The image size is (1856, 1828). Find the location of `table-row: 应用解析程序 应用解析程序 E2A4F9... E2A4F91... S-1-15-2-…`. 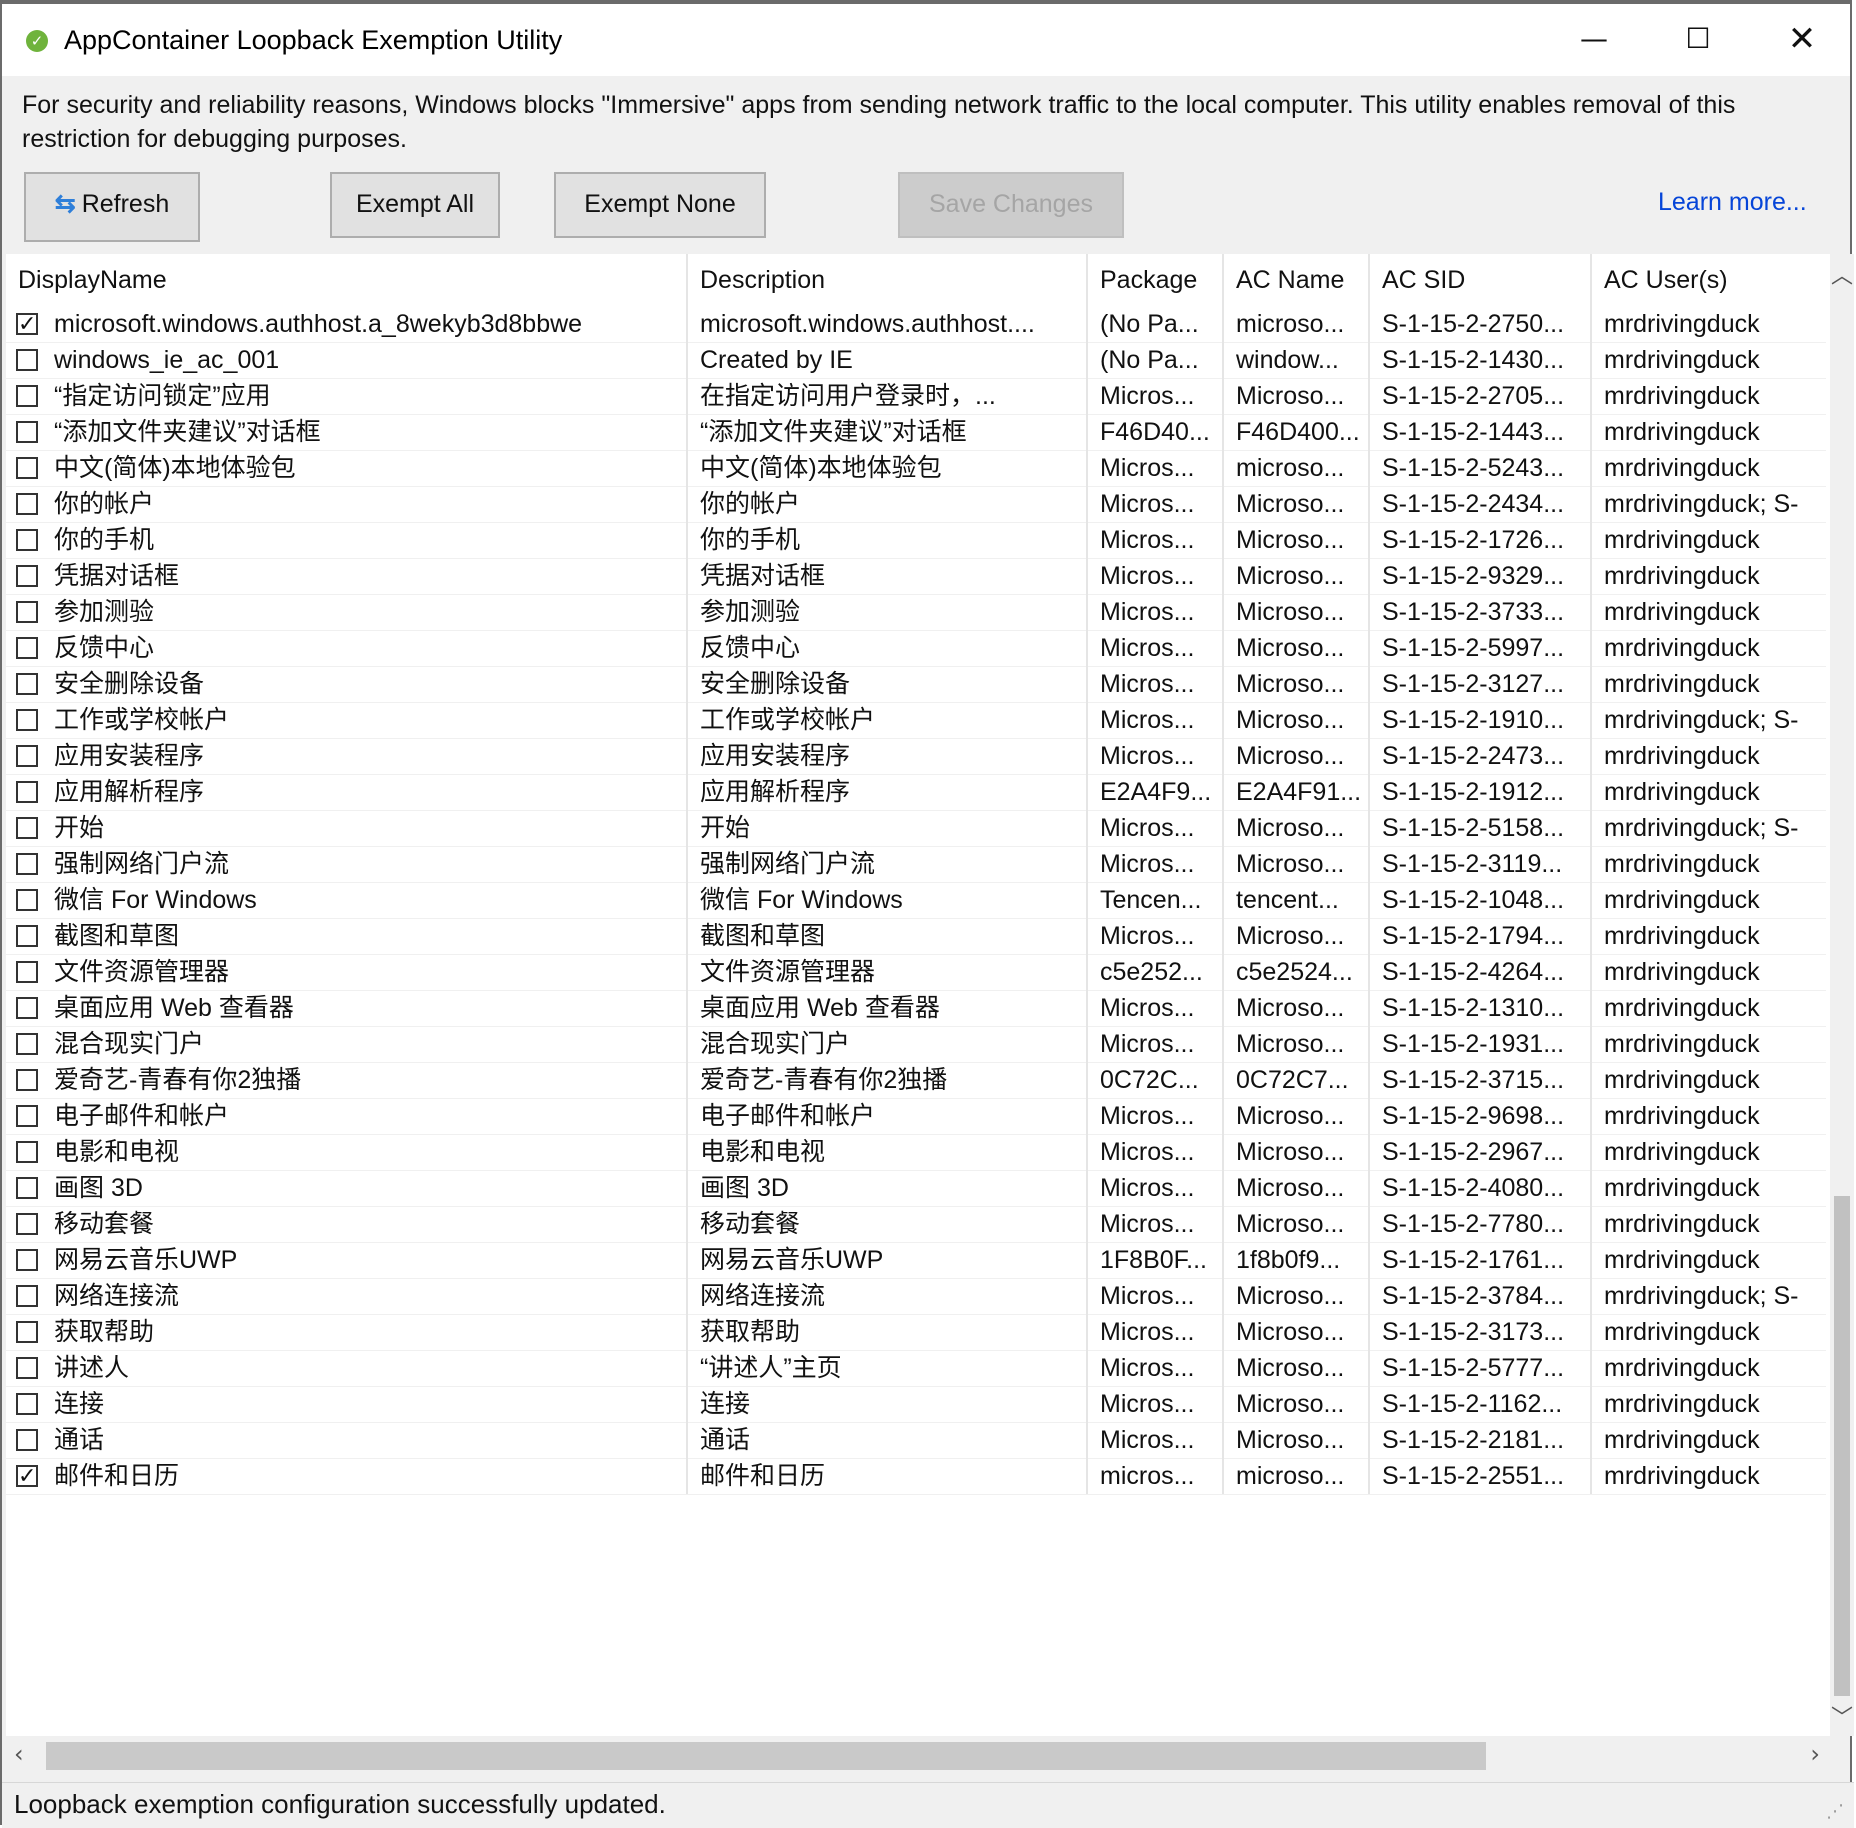

table-row: 应用解析程序 应用解析程序 E2A4F9... E2A4F91... S-1-15-2-… is located at coordinates (916, 792).